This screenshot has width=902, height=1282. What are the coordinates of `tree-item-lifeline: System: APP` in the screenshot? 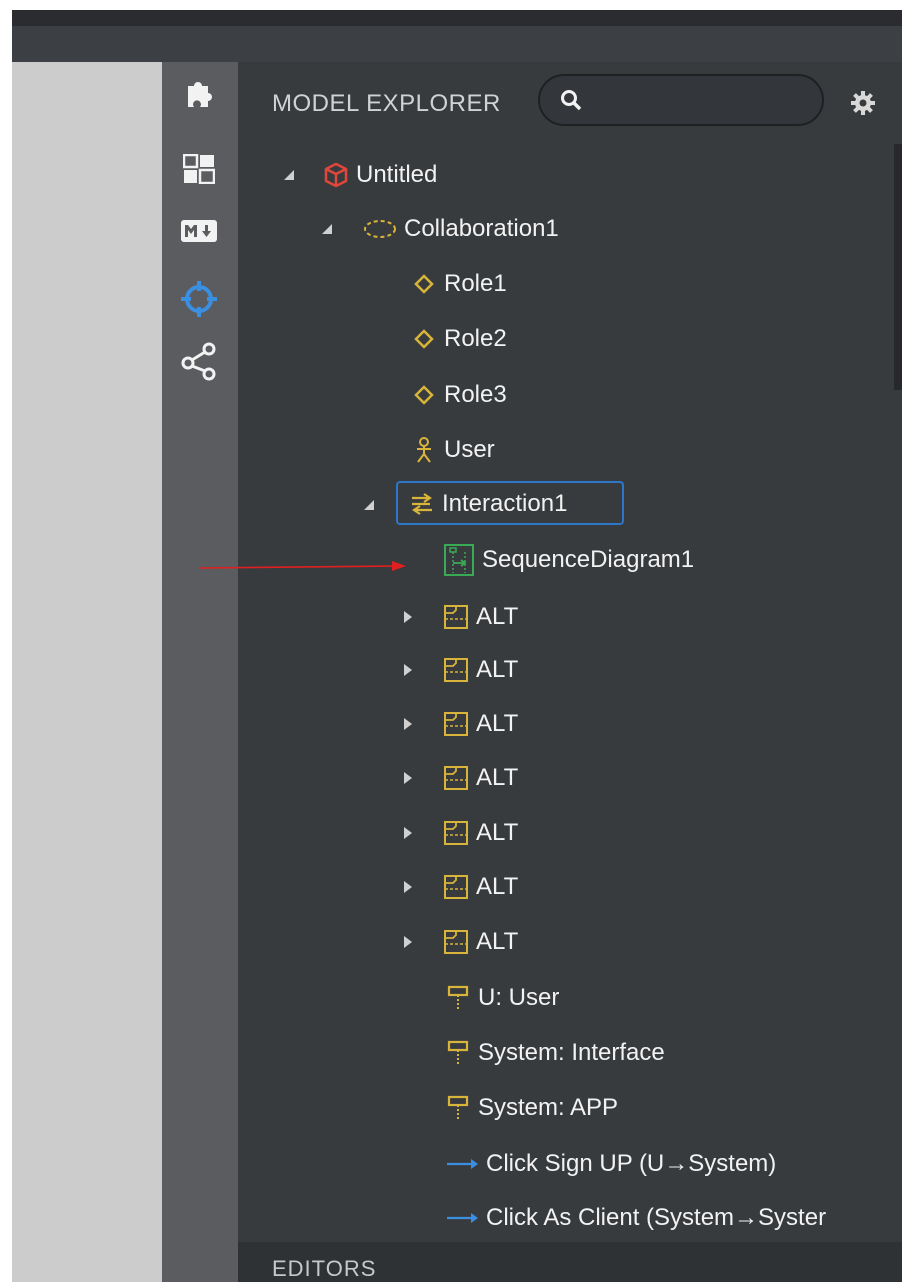 It's located at (531, 1108).